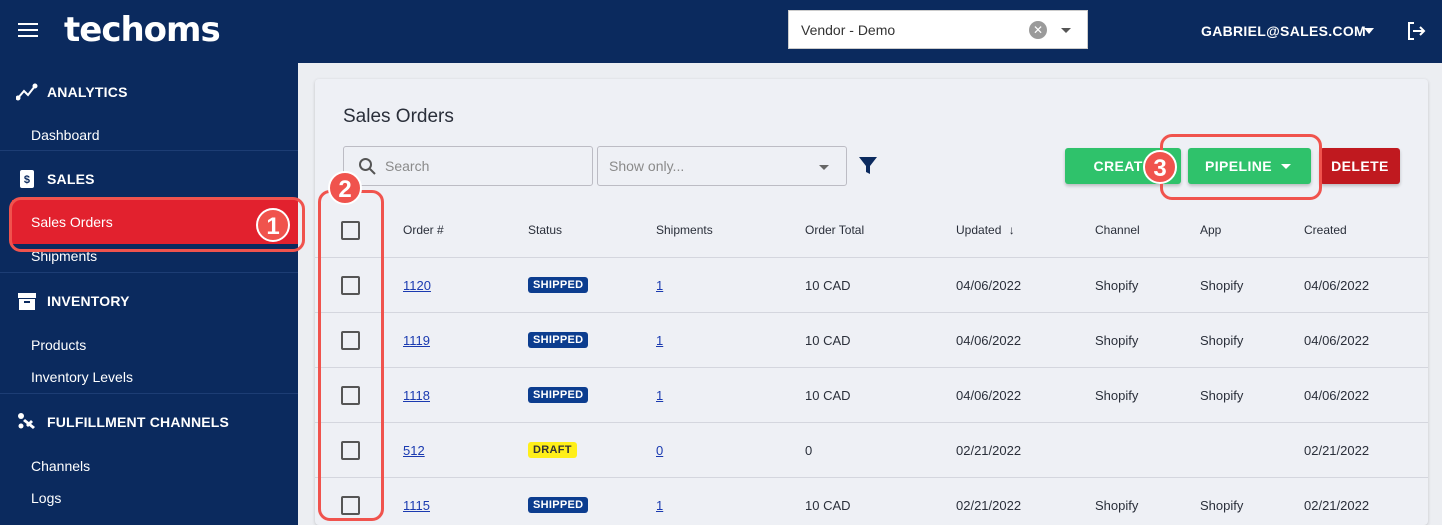 The height and width of the screenshot is (525, 1442). What do you see at coordinates (26, 421) in the screenshot?
I see `channels-icon` at bounding box center [26, 421].